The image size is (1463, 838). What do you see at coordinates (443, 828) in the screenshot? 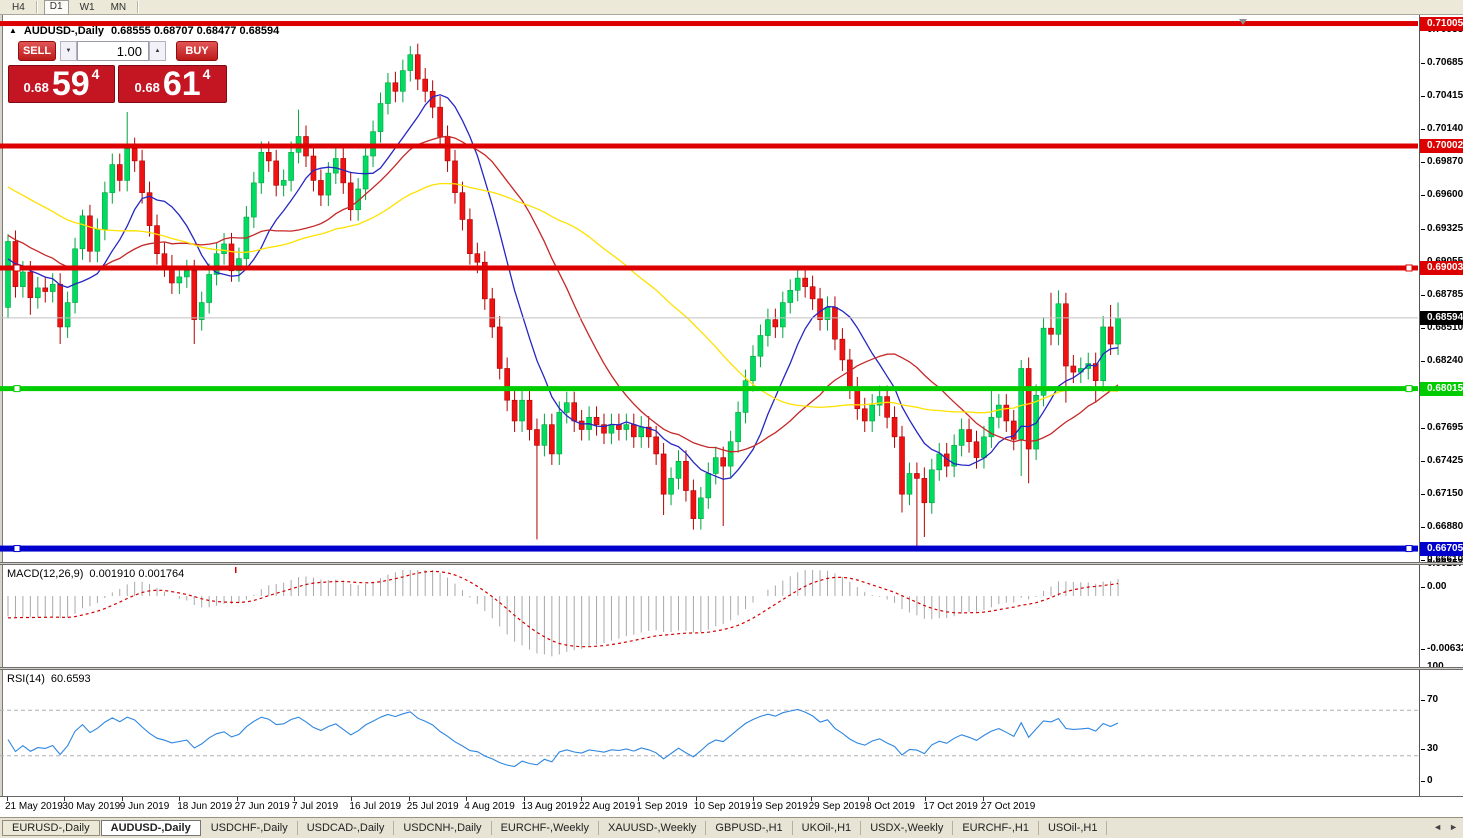
I see `tab-usdcnh-daily: USDCNH-,Daily` at bounding box center [443, 828].